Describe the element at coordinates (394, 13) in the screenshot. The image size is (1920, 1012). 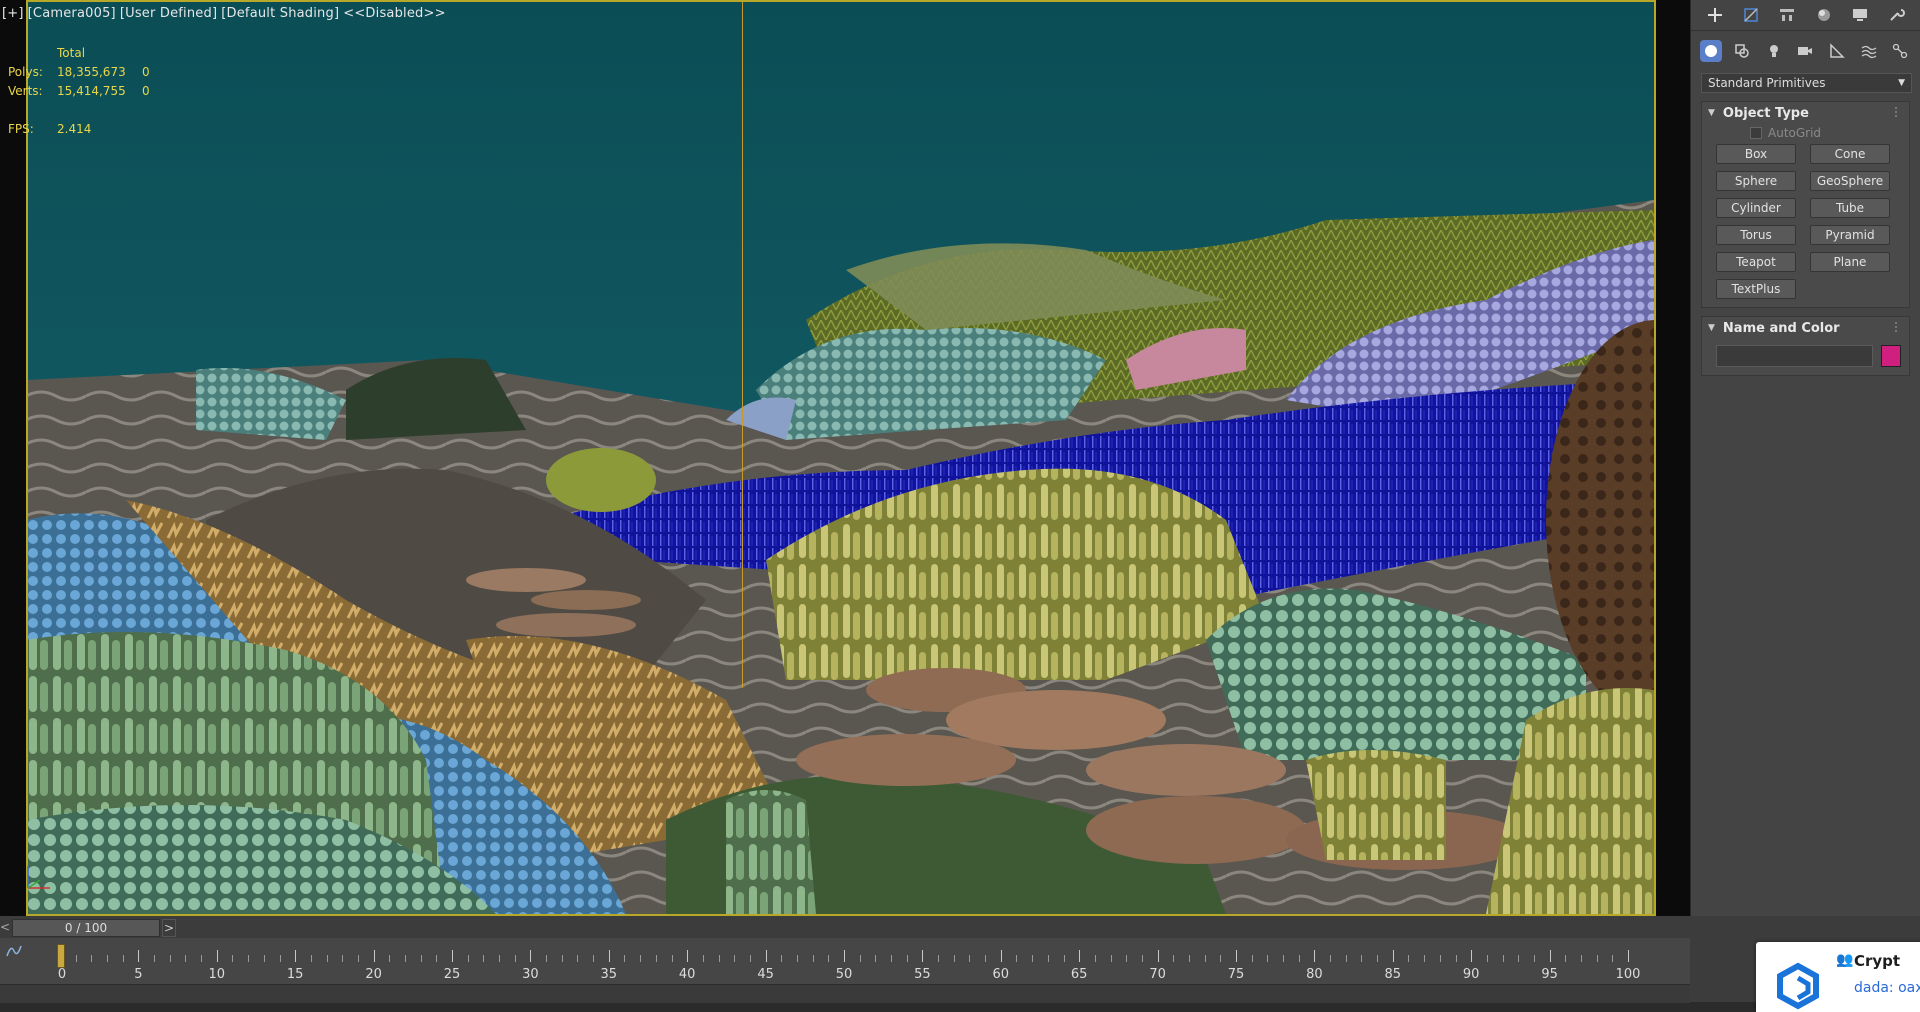
I see `viewport-lighting-menu: <<Disabled>>` at that location.